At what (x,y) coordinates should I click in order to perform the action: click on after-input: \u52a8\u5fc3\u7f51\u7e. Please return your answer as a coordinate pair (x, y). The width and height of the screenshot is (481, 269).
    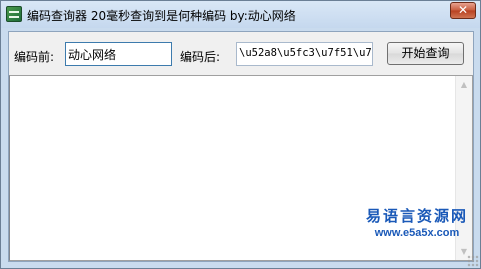
    Looking at the image, I should click on (304, 54).